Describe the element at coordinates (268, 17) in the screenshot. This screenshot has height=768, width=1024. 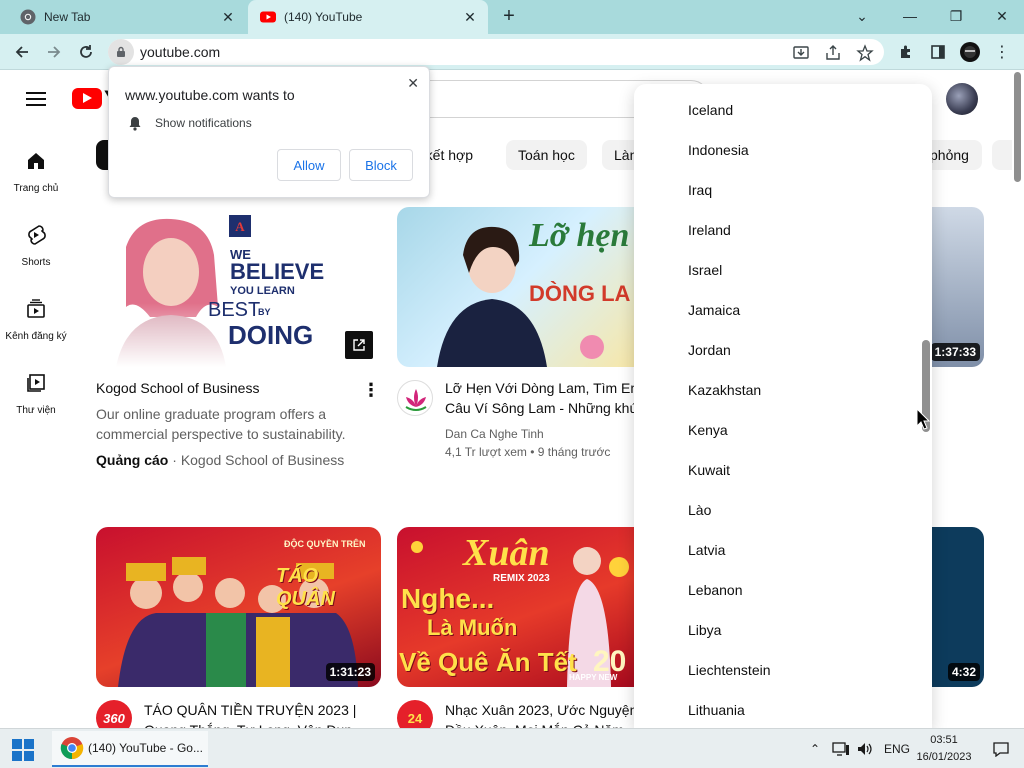
I see `youtube-icon` at that location.